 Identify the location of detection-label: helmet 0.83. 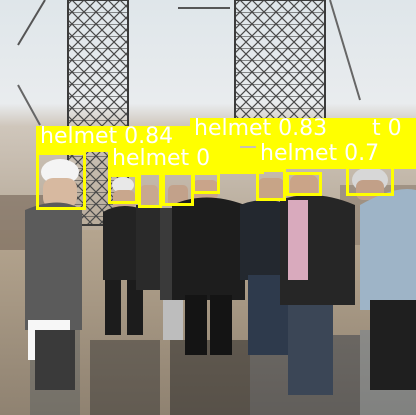
(282, 132).